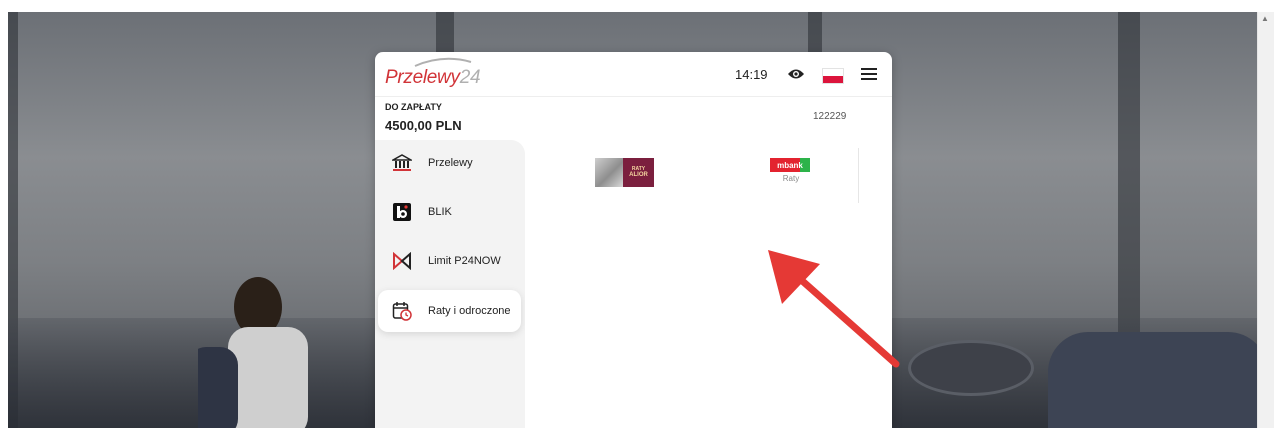 This screenshot has width=1274, height=428. What do you see at coordinates (253, 352) in the screenshot?
I see `person-silhouette` at bounding box center [253, 352].